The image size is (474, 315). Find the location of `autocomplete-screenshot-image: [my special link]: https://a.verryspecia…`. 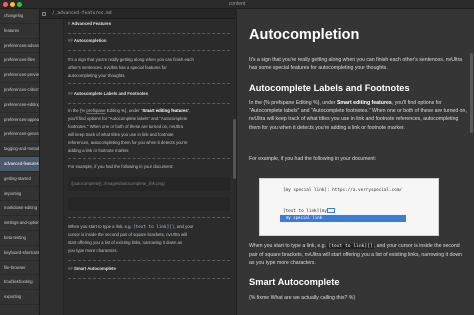

autocomplete-screenshot-image: [my special link]: https://a.verryspecia… is located at coordinates (349, 207).